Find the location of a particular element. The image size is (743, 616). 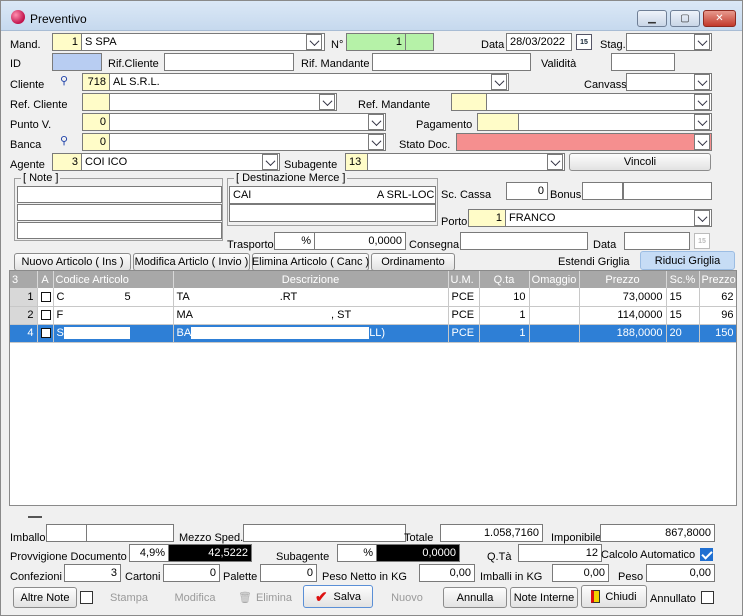

mezzo-sped-field is located at coordinates (324, 533).